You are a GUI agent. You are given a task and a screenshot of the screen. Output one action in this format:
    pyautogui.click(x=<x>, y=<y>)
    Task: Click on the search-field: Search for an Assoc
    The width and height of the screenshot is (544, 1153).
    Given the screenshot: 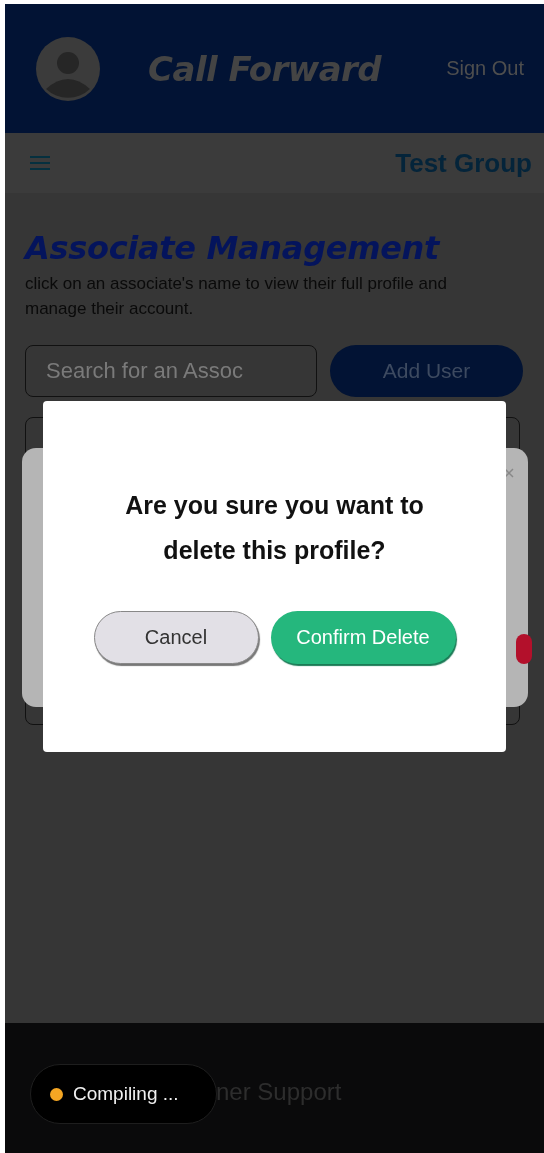 What is the action you would take?
    pyautogui.click(x=171, y=371)
    